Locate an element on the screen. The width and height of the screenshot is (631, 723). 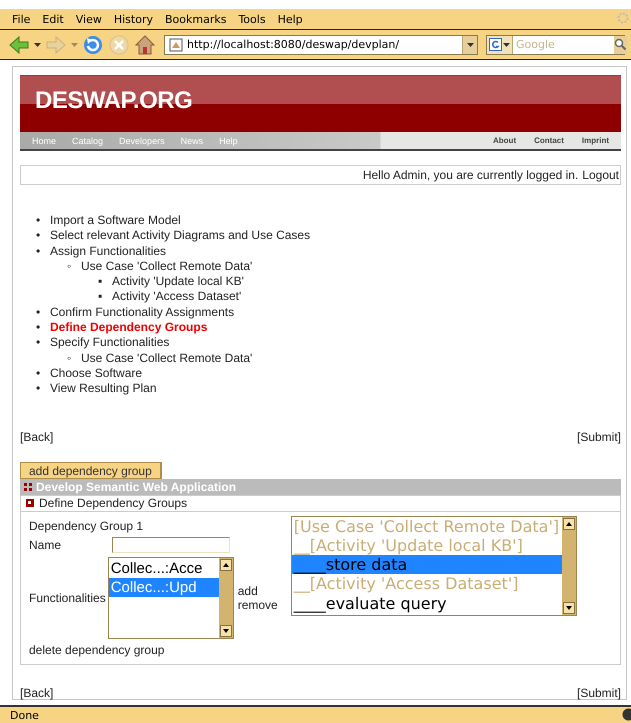
login-message: Hello Admin, you are currently logged in. is located at coordinates (470, 175).